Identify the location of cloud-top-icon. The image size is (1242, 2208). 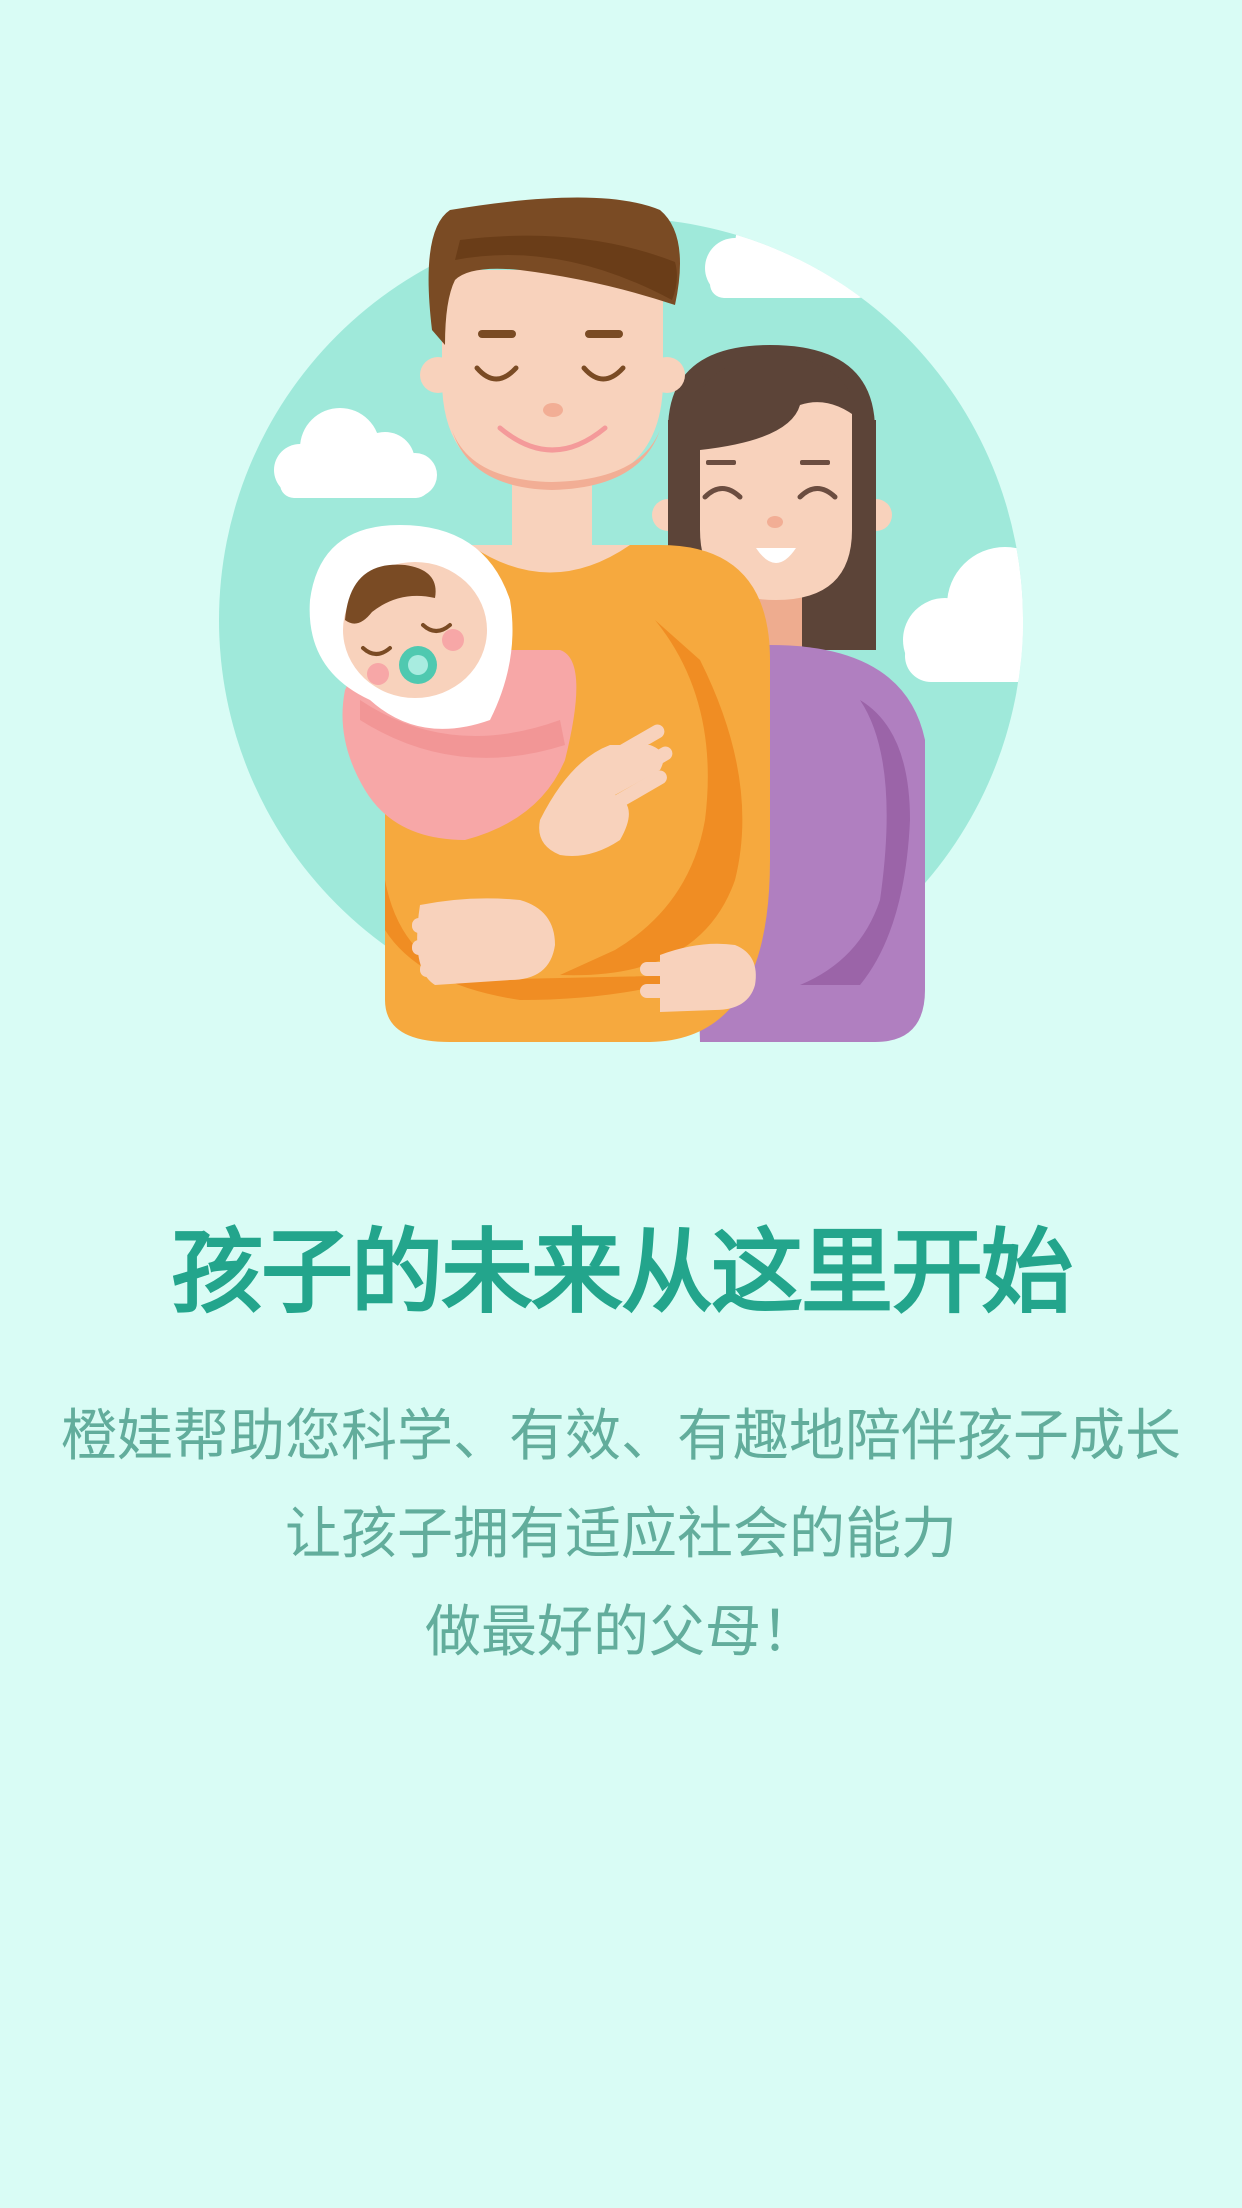
(790, 258).